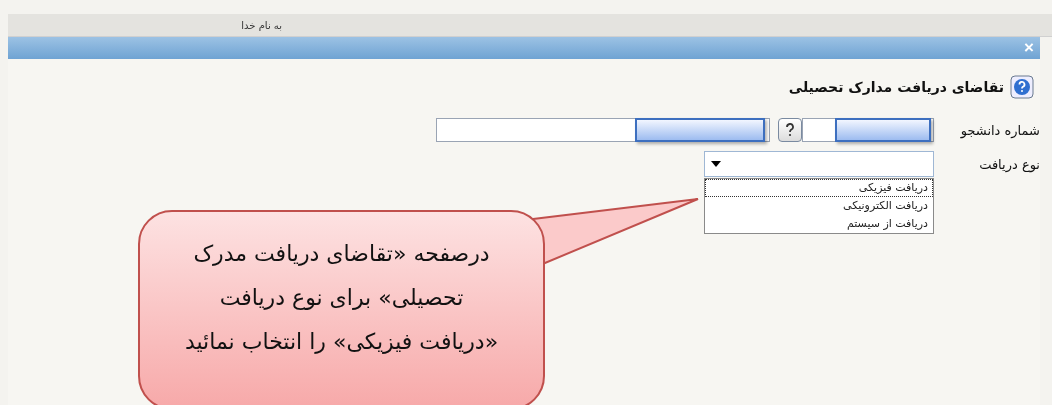 The height and width of the screenshot is (405, 1052). I want to click on option-item: دریافت فیزیکی, so click(819, 188).